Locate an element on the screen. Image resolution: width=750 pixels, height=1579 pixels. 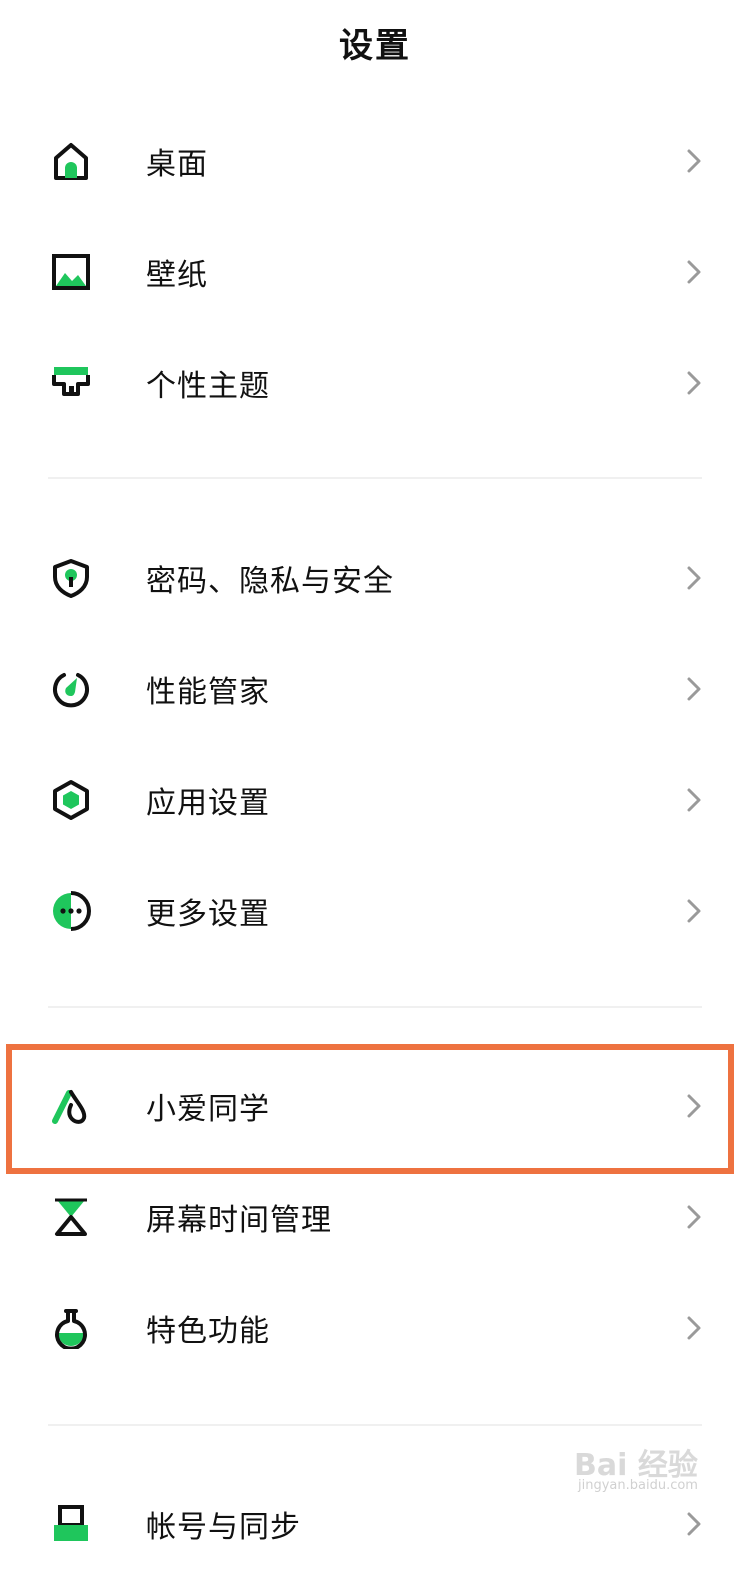
hexagon-app-icon is located at coordinates (71, 800).